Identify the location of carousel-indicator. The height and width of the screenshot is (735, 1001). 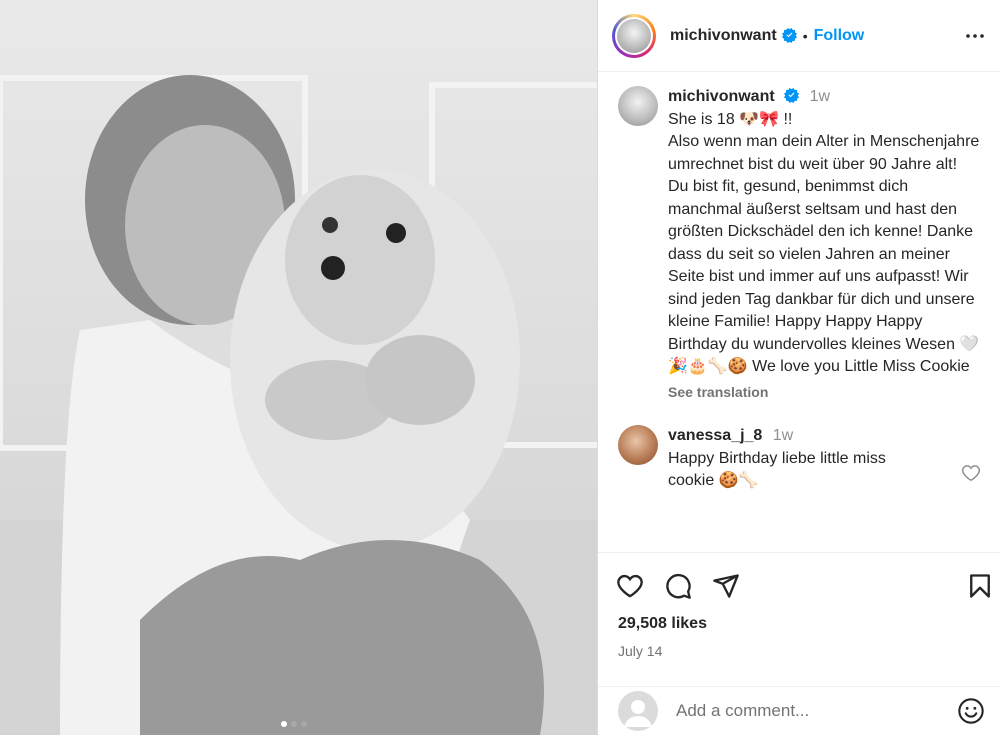
(294, 724).